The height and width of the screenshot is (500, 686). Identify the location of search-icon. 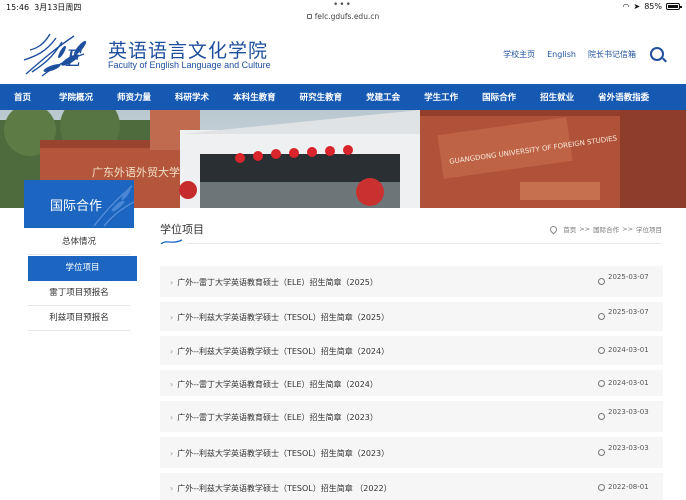
(657, 54).